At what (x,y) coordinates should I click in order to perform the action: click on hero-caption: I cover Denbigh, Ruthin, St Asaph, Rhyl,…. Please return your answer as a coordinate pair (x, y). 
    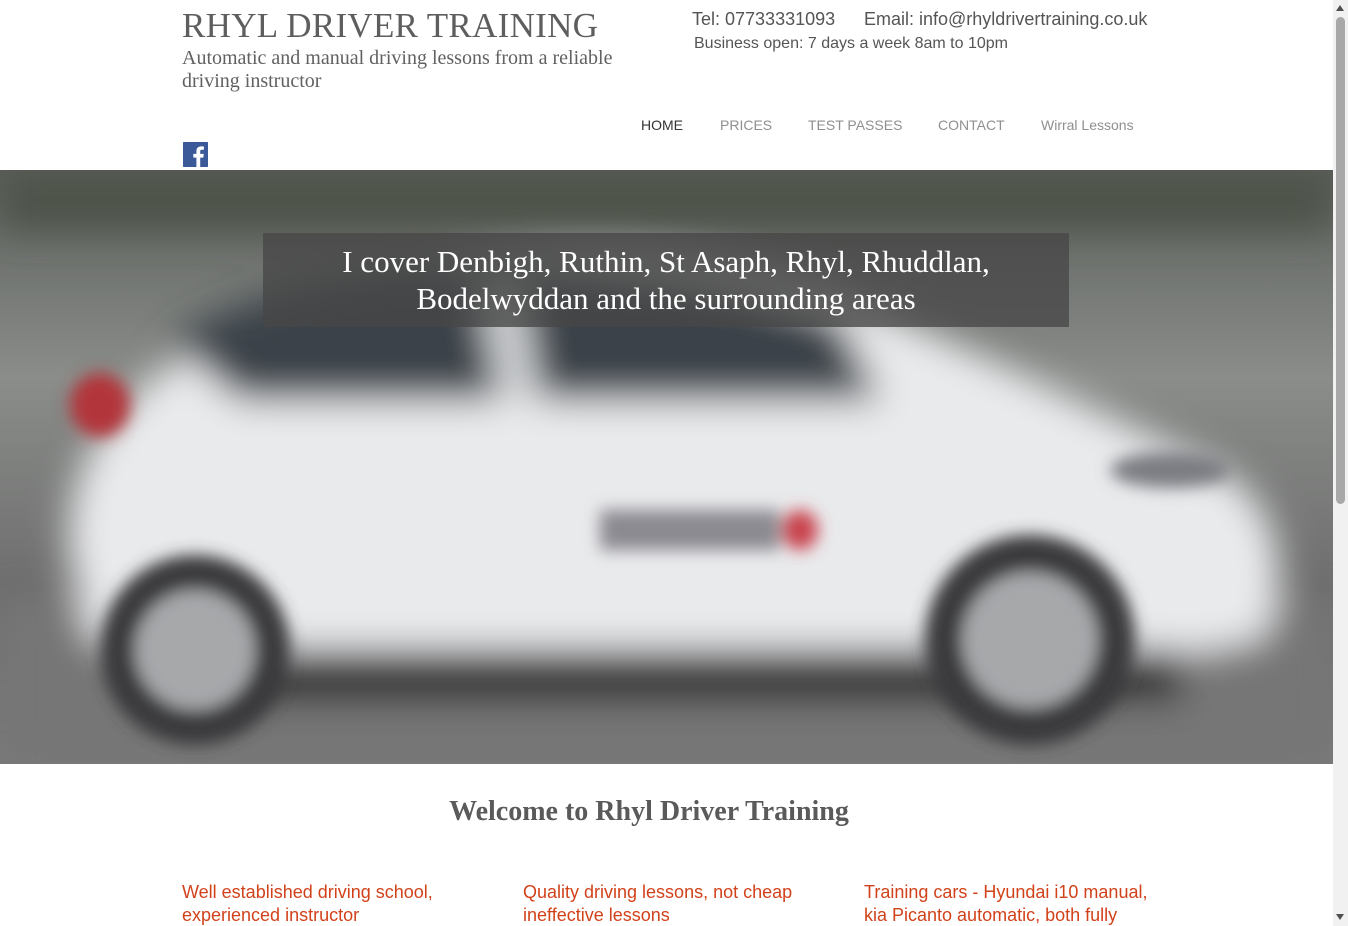
    Looking at the image, I should click on (666, 280).